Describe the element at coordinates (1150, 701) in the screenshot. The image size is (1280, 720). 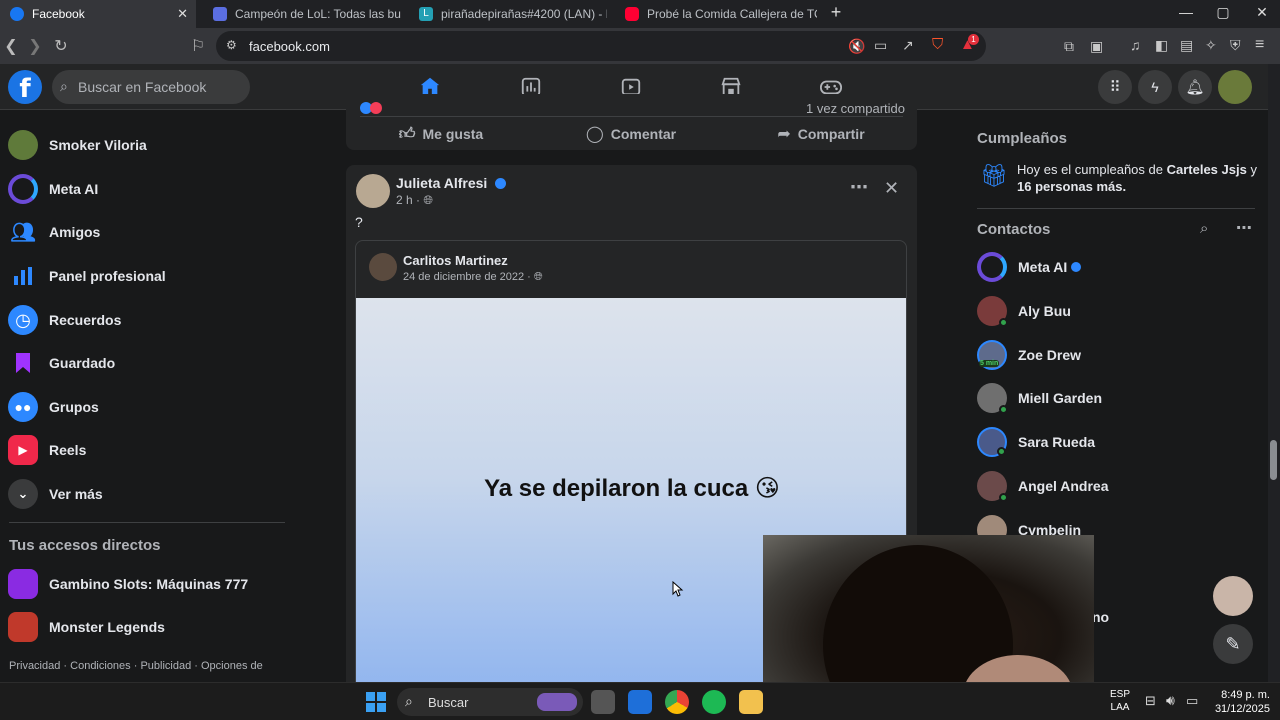
I see `network-icon: ⊟` at that location.